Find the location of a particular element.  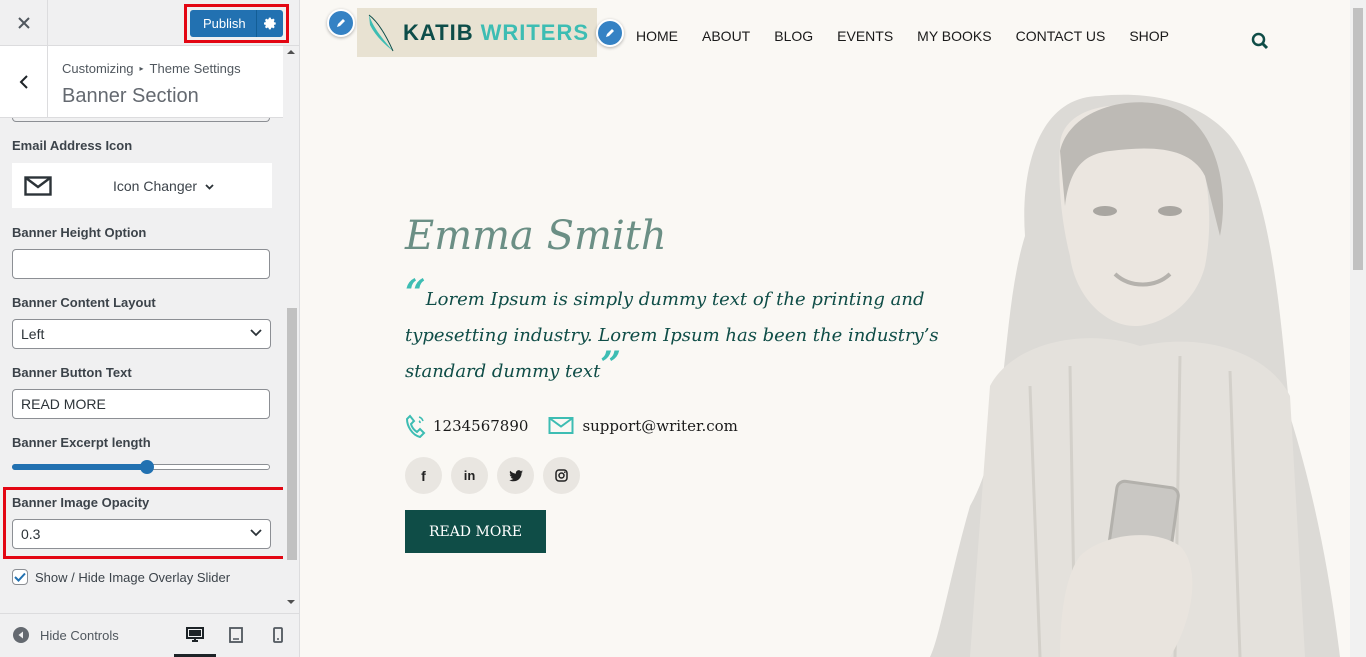

nav-shop: SHOP is located at coordinates (1149, 36).